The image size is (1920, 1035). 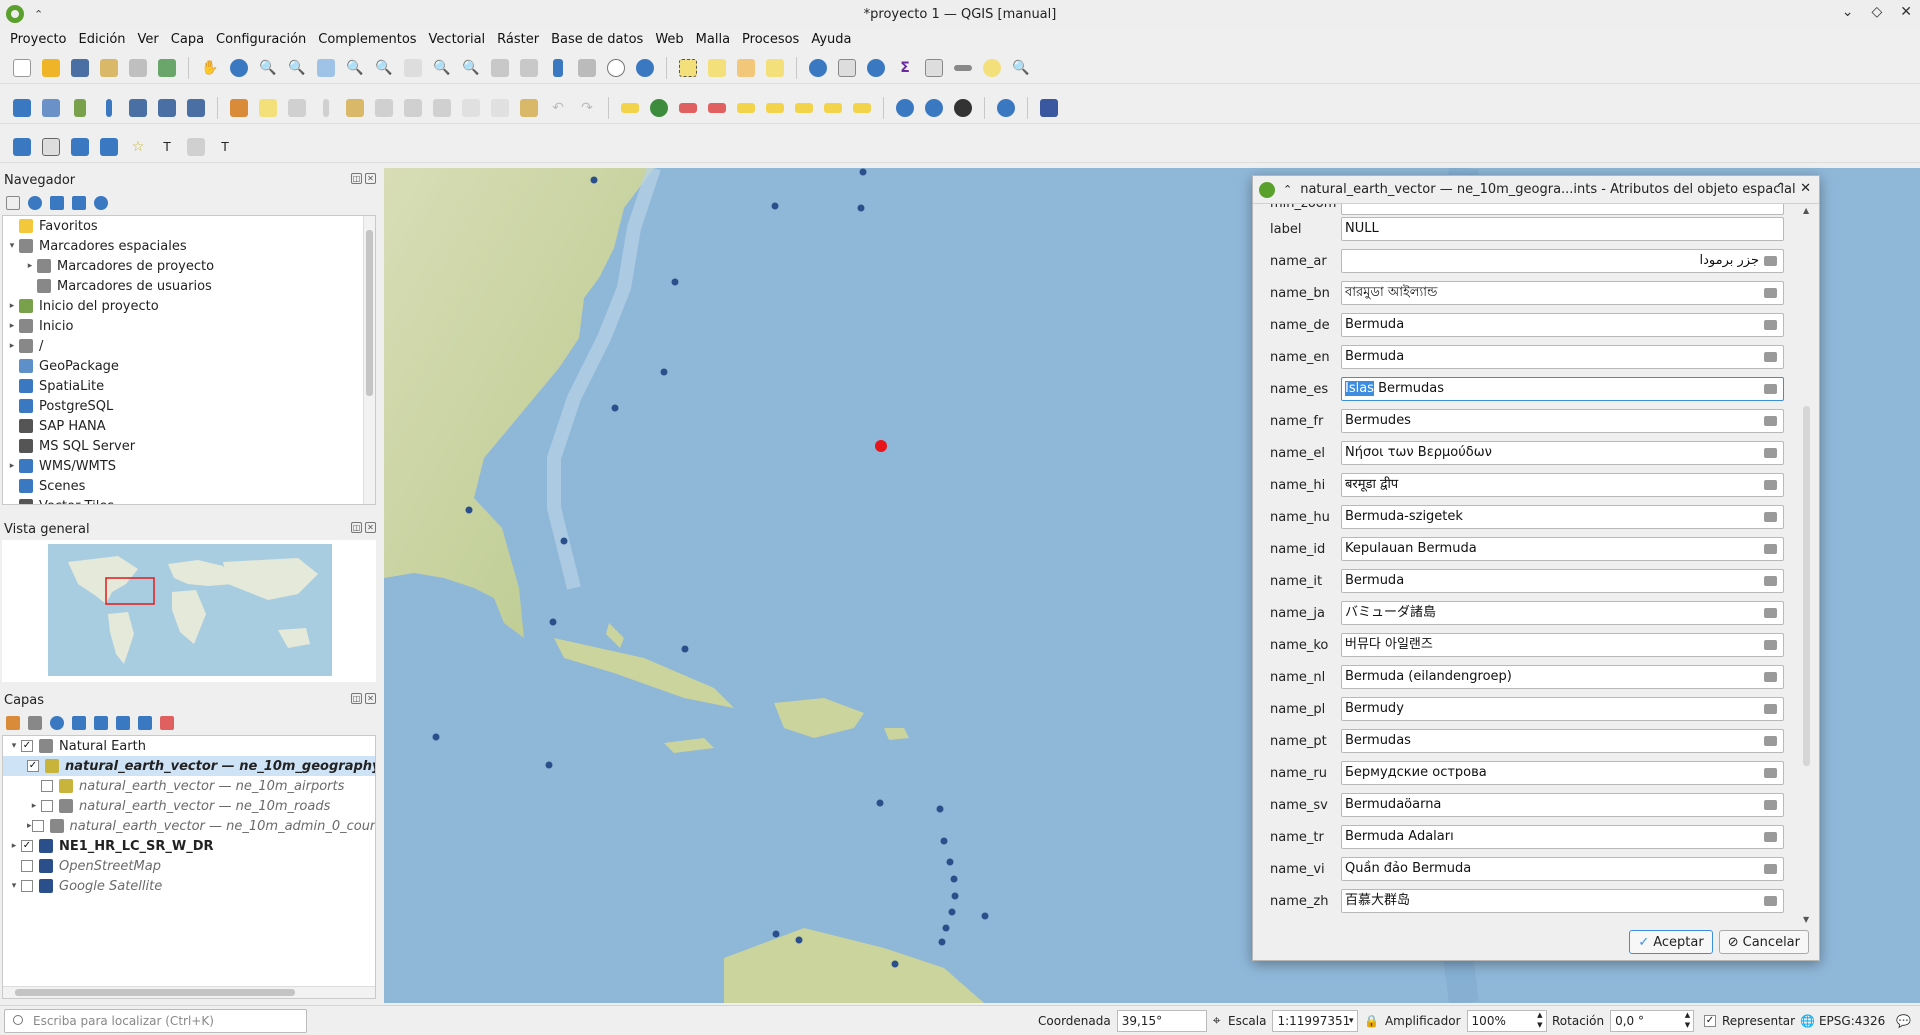 What do you see at coordinates (770, 39) in the screenshot?
I see `menu-procesos: Procesos` at bounding box center [770, 39].